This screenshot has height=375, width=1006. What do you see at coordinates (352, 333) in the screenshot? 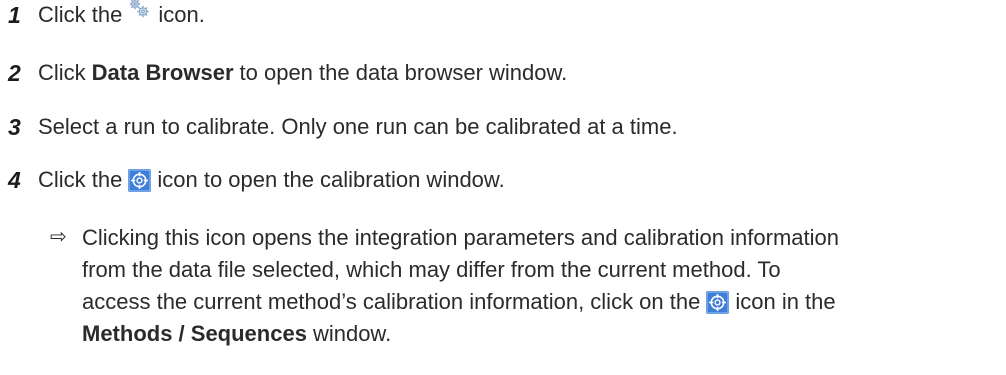
I see `result-line-4-after: window.` at bounding box center [352, 333].